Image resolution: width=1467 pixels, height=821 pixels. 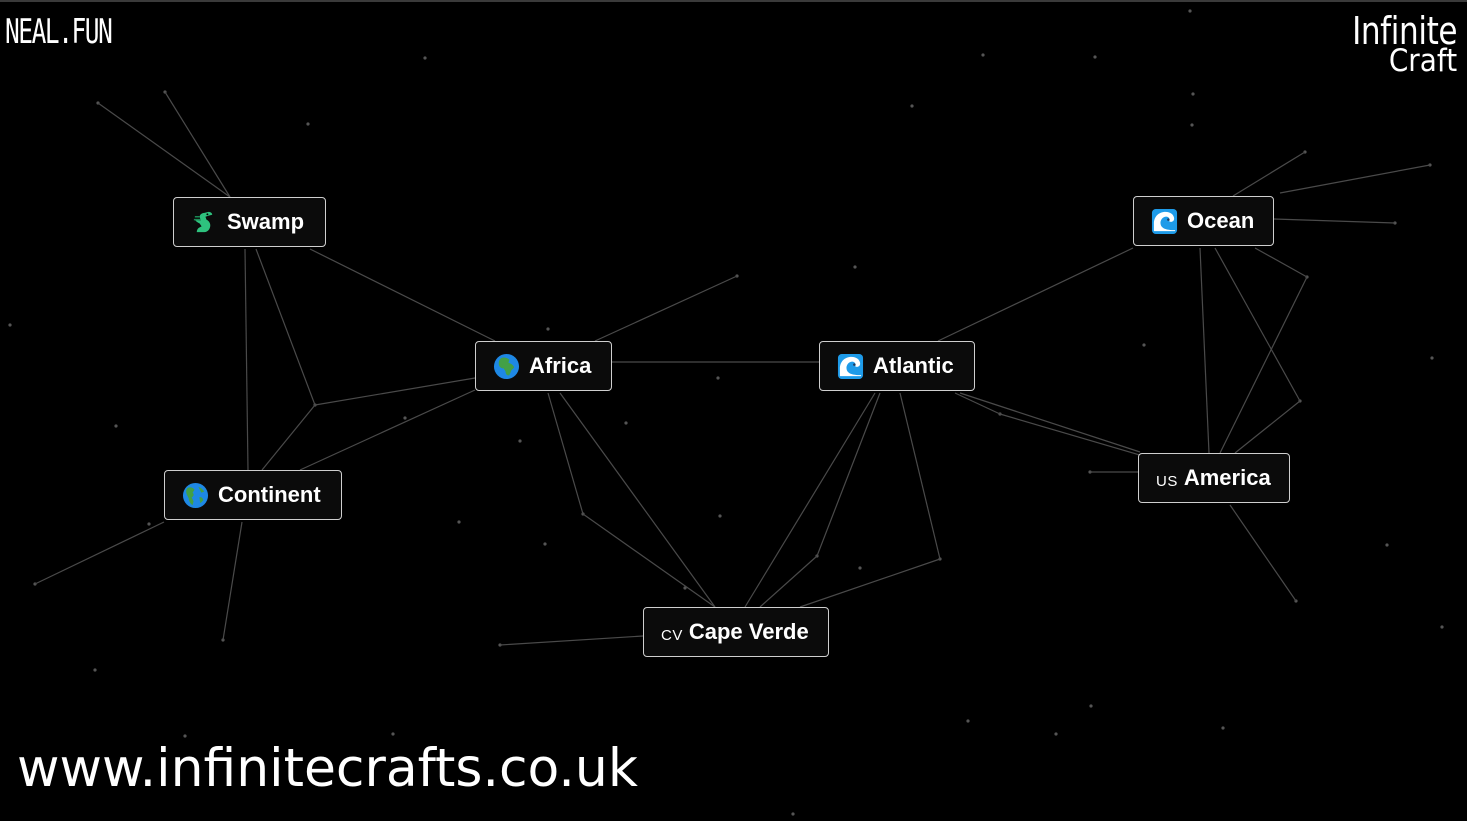 What do you see at coordinates (1422, 61) in the screenshot?
I see `brand-line-2: Craft` at bounding box center [1422, 61].